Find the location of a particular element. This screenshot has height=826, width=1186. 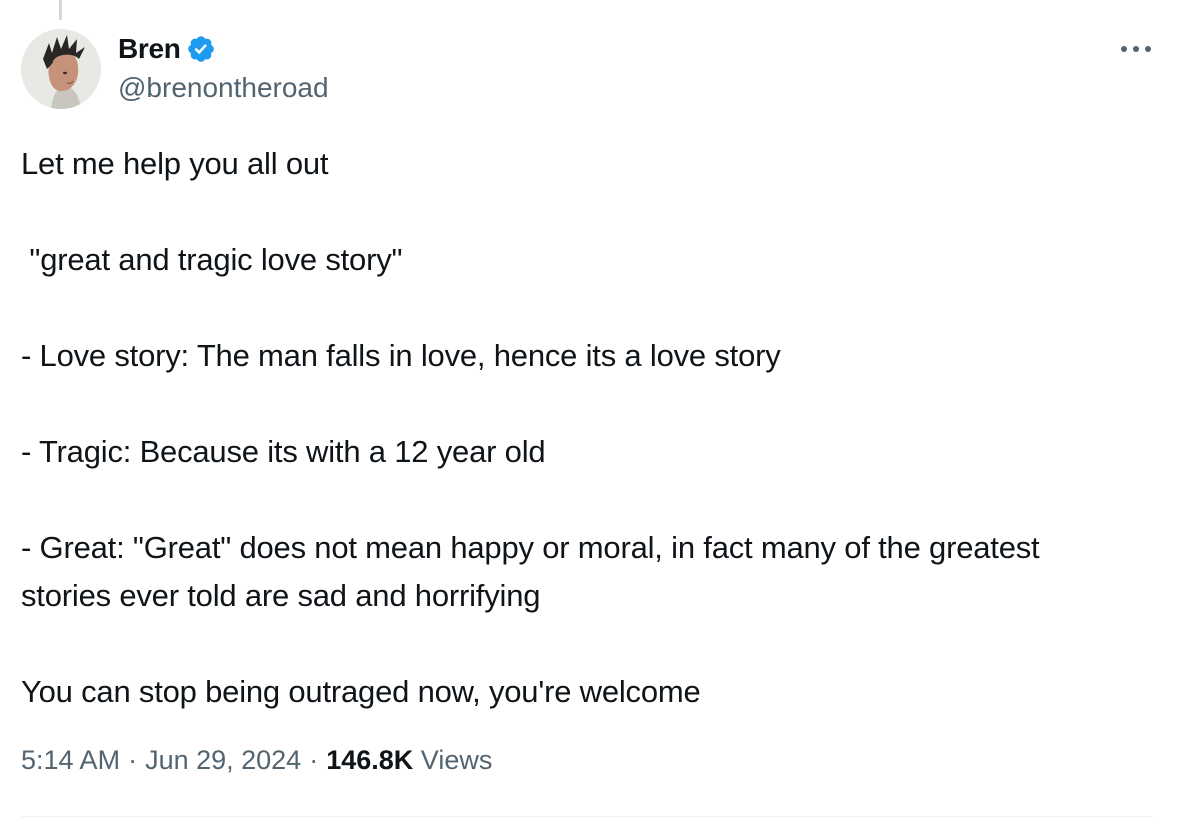

profile-photo is located at coordinates (61, 69).